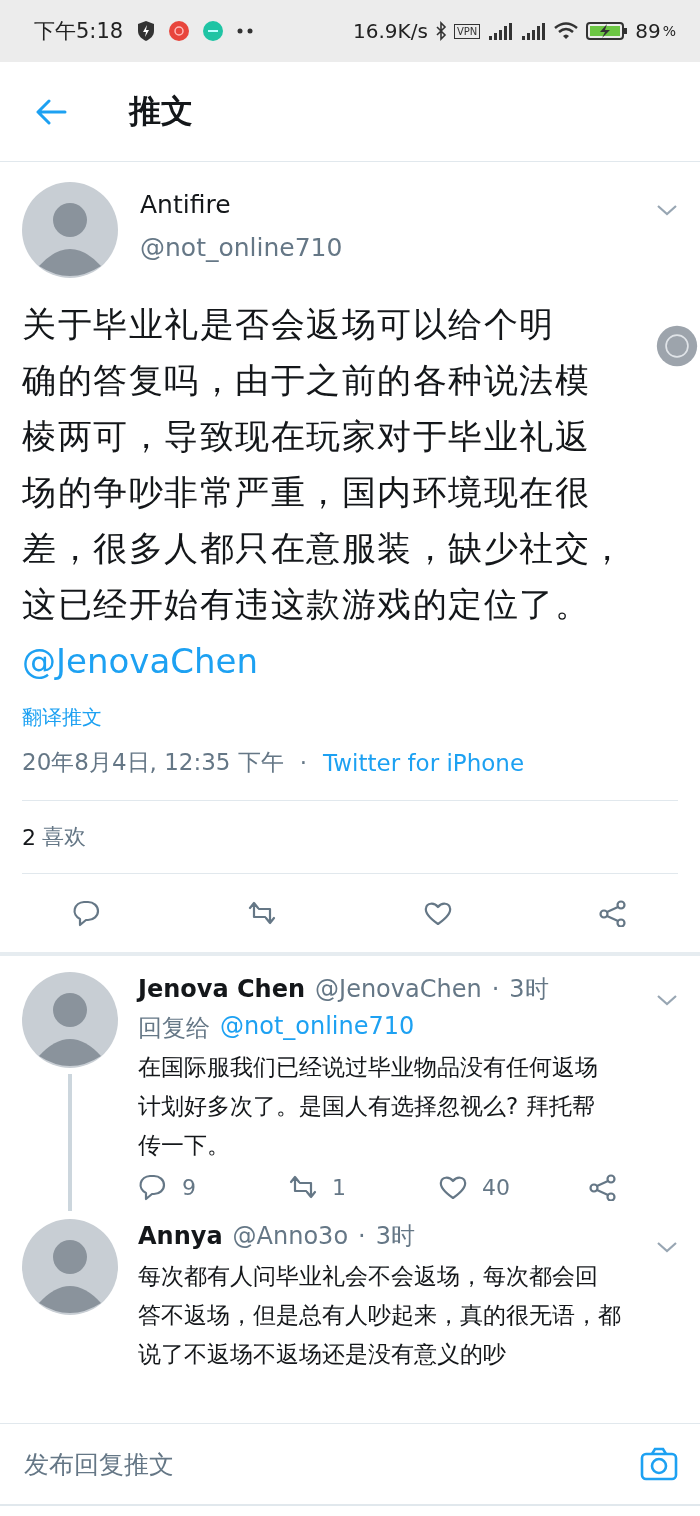 The height and width of the screenshot is (1516, 700). Describe the element at coordinates (659, 1464) in the screenshot. I see `camera-icon` at that location.